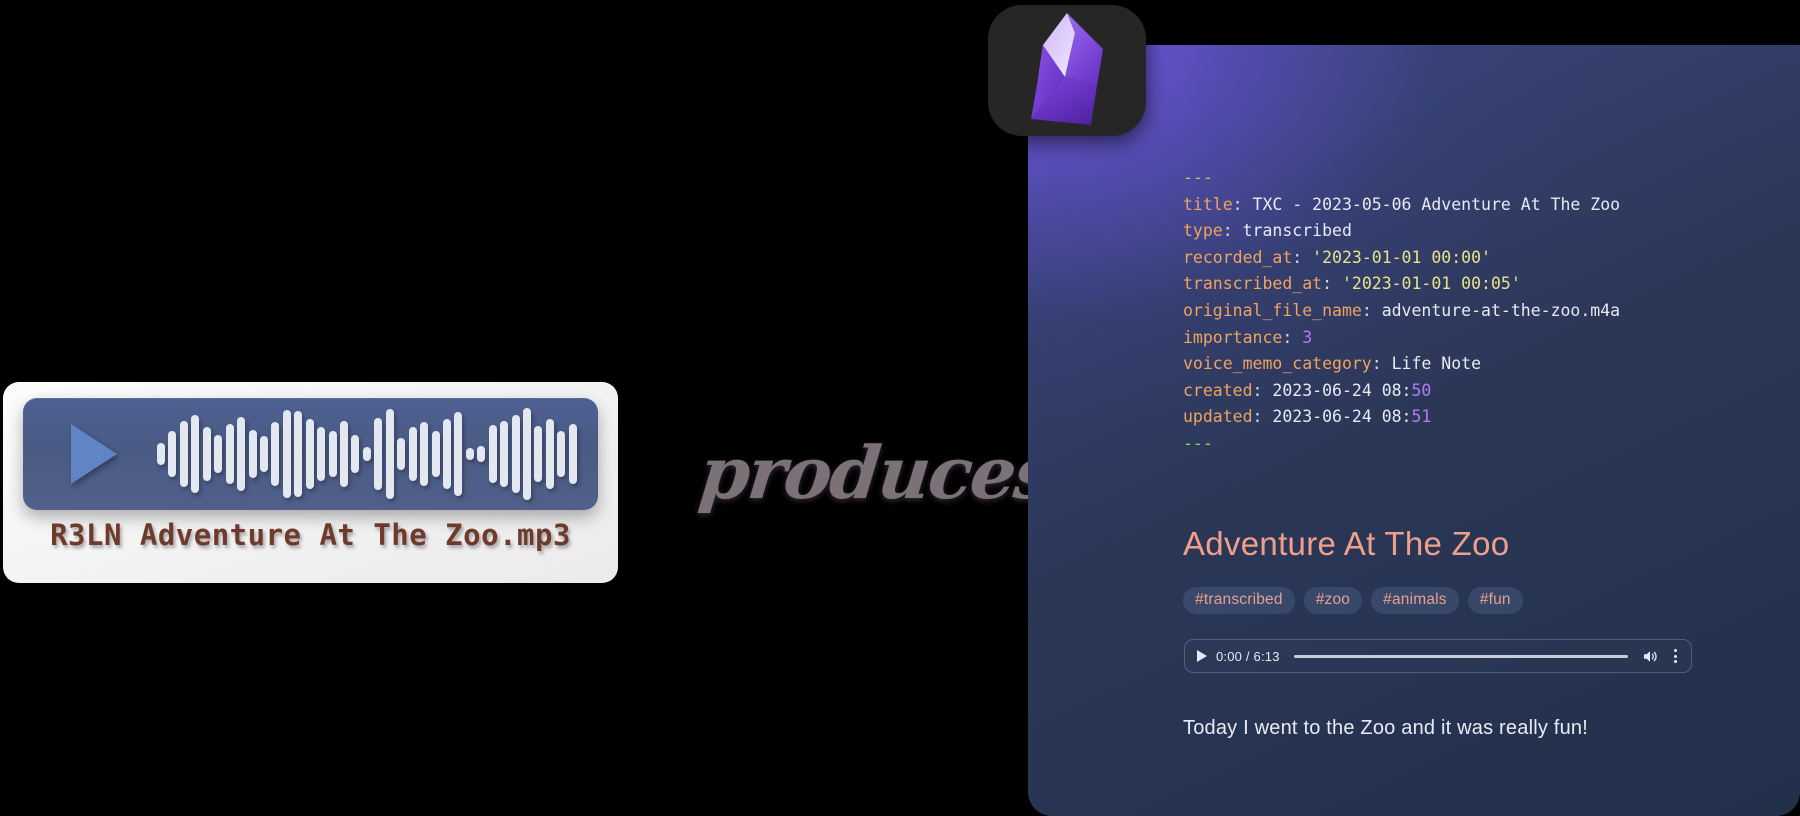 The image size is (1800, 816). I want to click on audio-card-player-panel, so click(310, 454).